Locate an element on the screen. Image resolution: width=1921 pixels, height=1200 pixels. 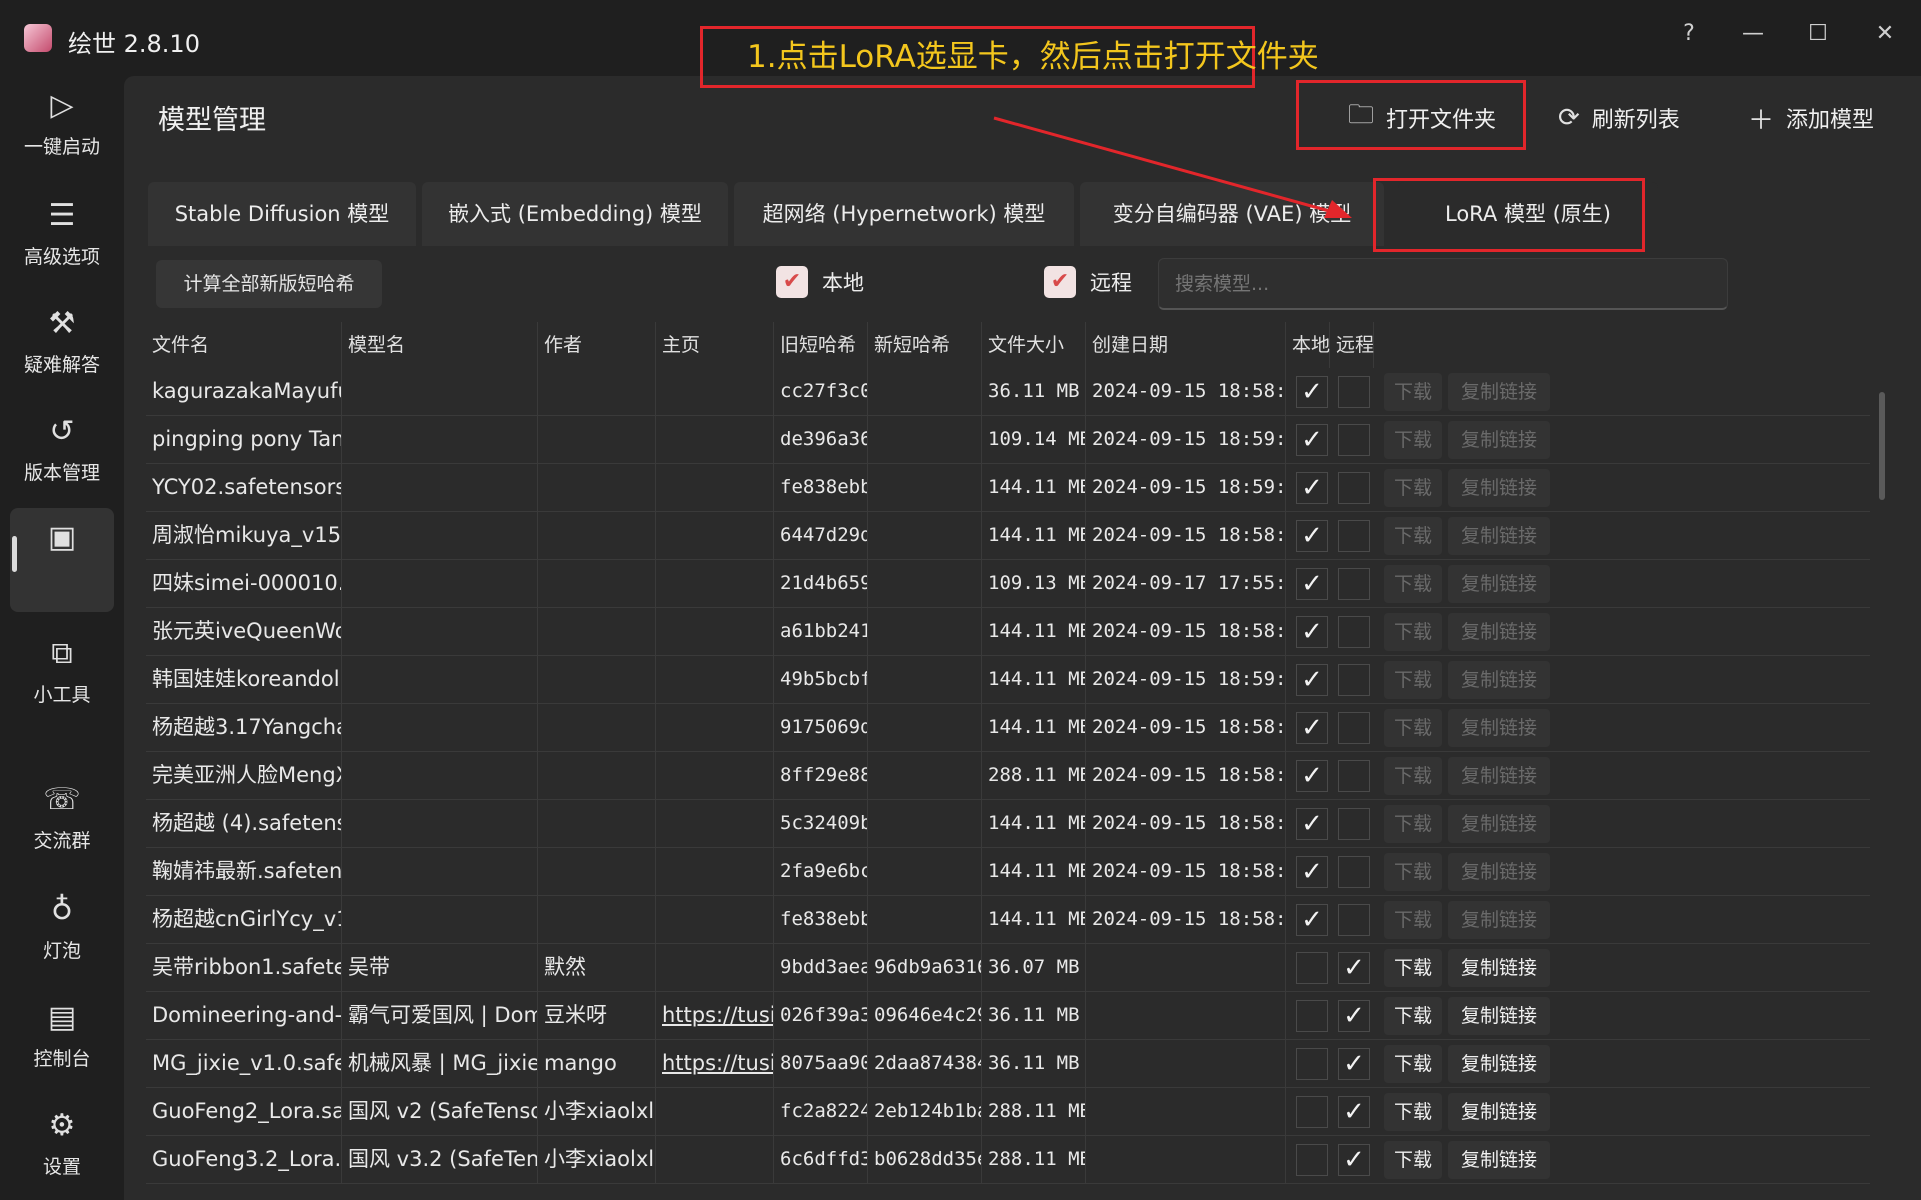
calc-hash-button: 计算全部新版短哈希 is located at coordinates (269, 284).